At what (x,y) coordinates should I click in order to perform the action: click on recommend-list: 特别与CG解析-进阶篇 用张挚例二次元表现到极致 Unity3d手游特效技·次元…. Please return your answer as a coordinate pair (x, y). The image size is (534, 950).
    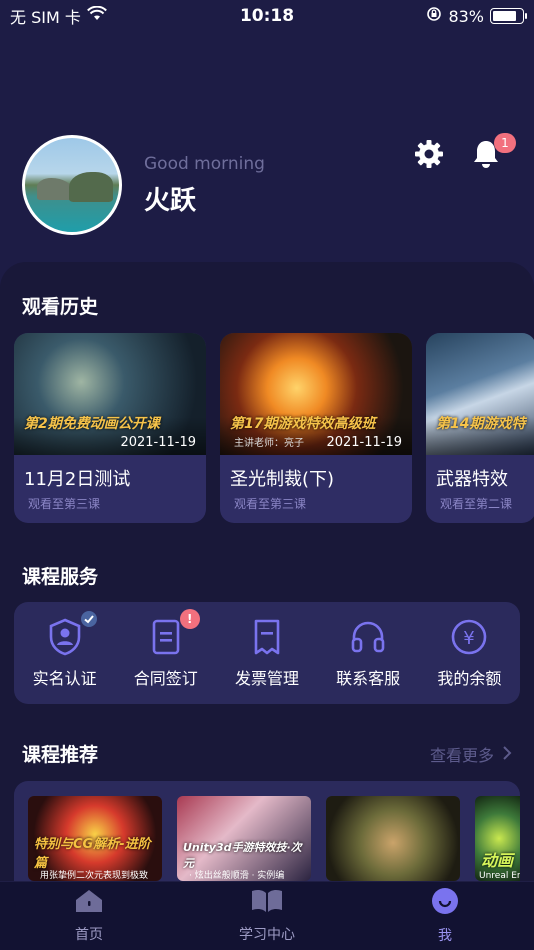
    Looking at the image, I should click on (267, 831).